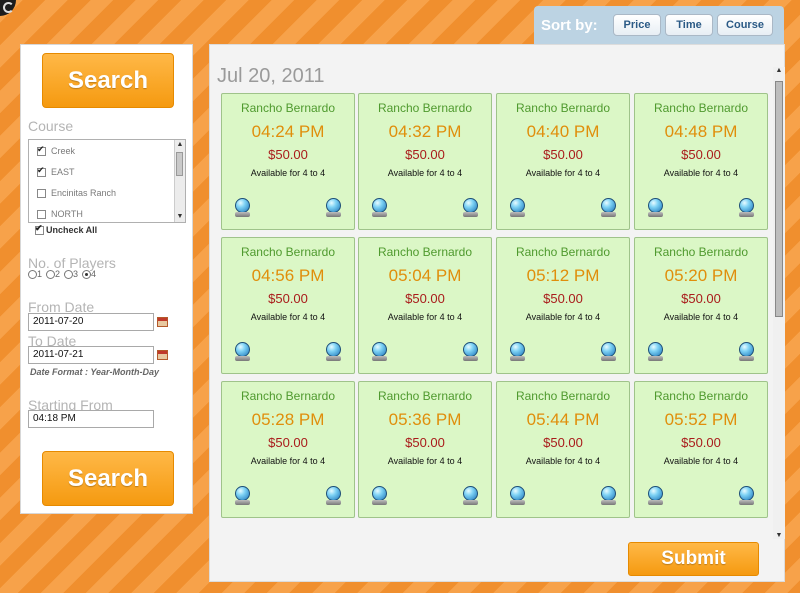  I want to click on course-item-north: NORTH, so click(60, 214).